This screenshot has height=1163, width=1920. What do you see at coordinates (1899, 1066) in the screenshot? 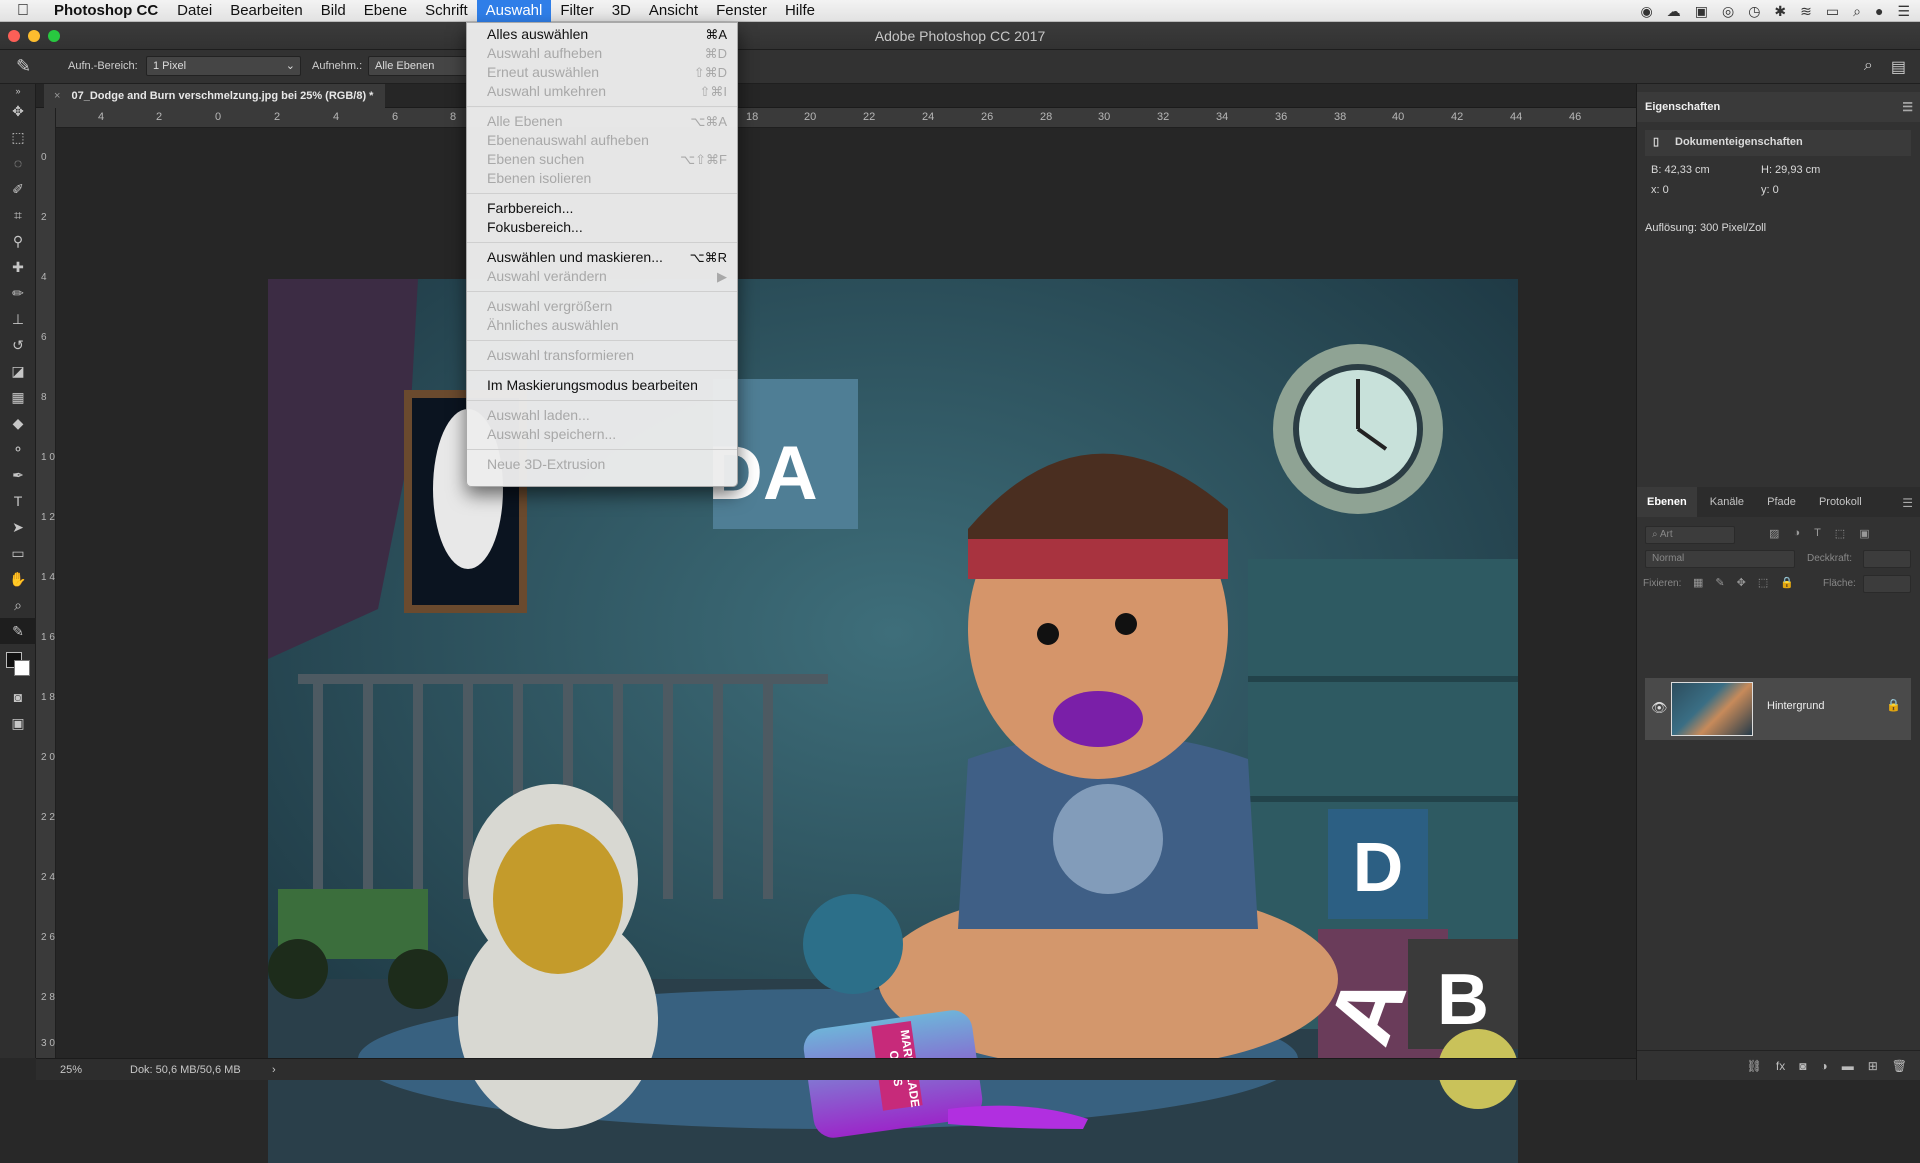
I see `delete-layer-icon: 🗑` at bounding box center [1899, 1066].